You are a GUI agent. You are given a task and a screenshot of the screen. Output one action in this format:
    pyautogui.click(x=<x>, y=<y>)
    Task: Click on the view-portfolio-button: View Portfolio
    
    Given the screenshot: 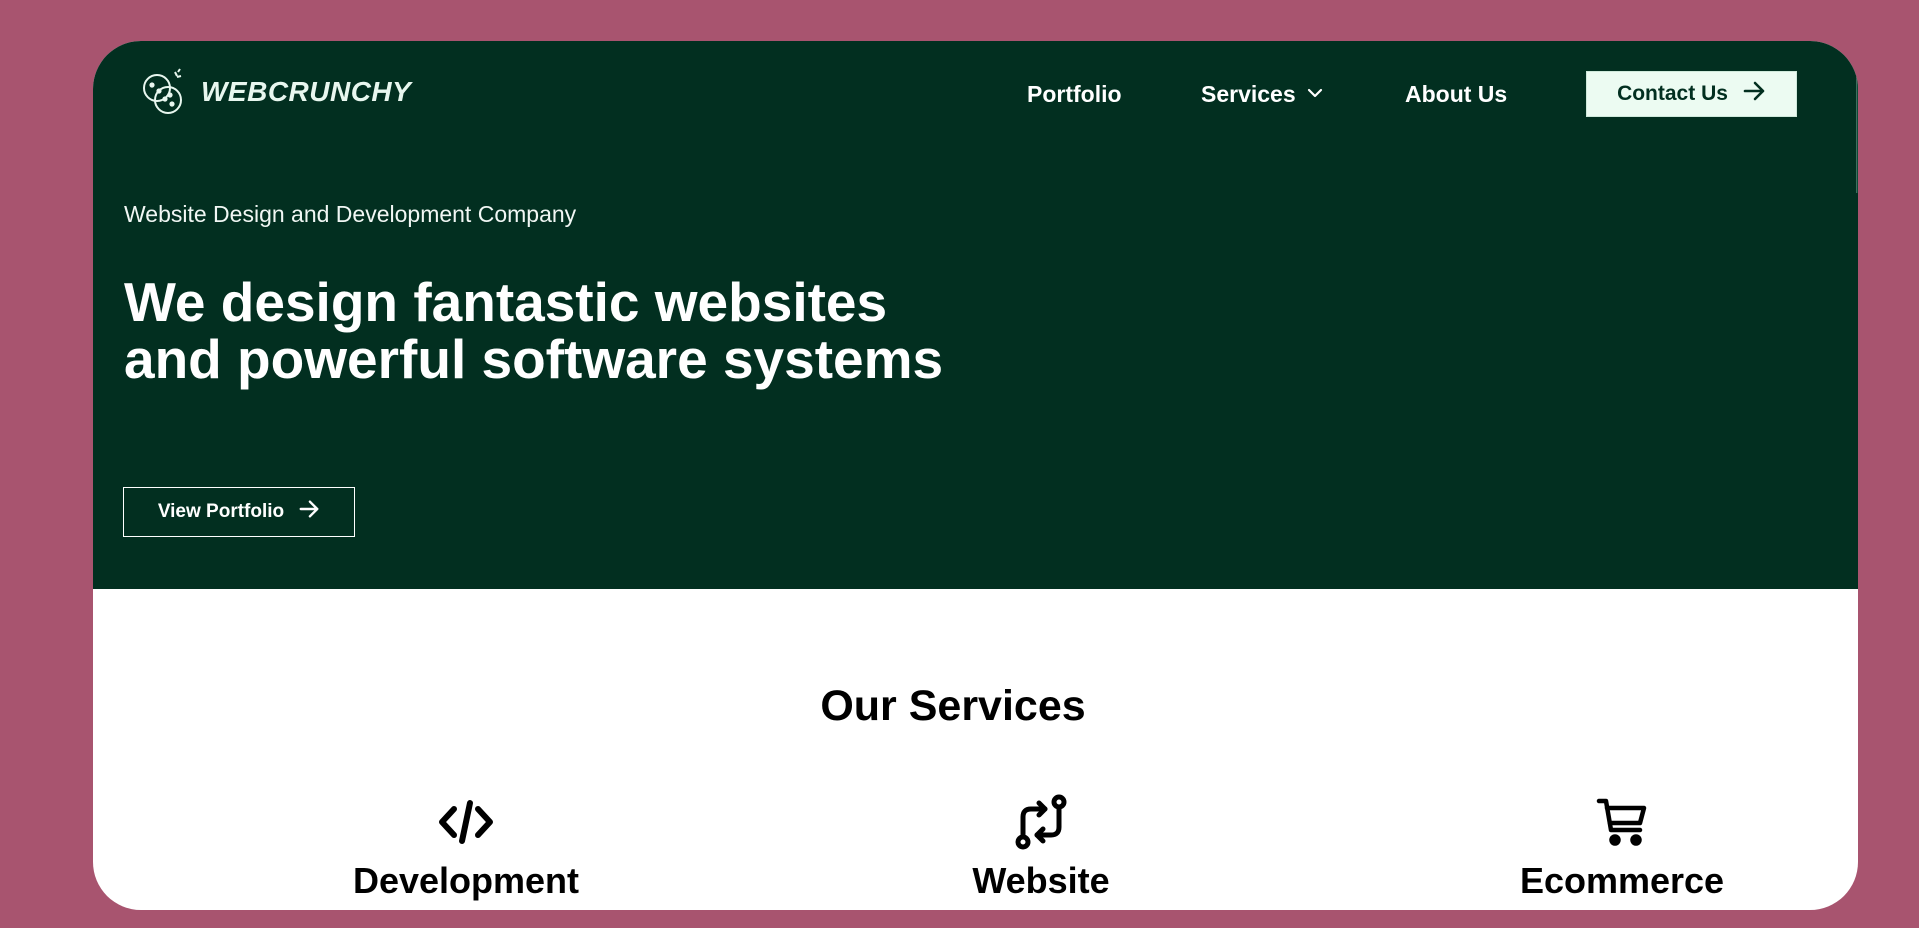 What is the action you would take?
    pyautogui.click(x=239, y=512)
    